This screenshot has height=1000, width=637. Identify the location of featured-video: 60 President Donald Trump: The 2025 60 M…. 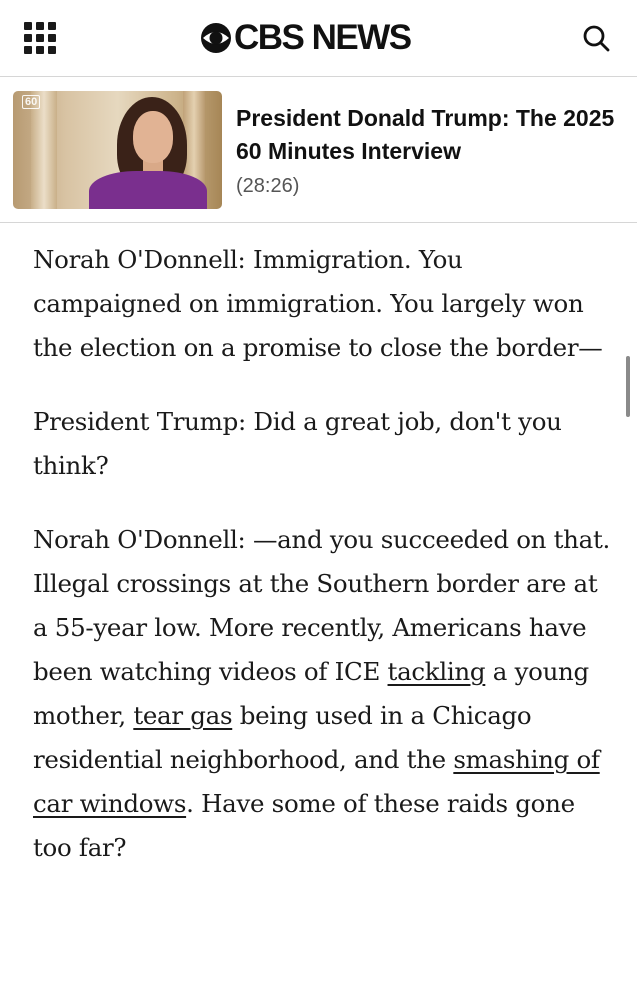
(318, 150).